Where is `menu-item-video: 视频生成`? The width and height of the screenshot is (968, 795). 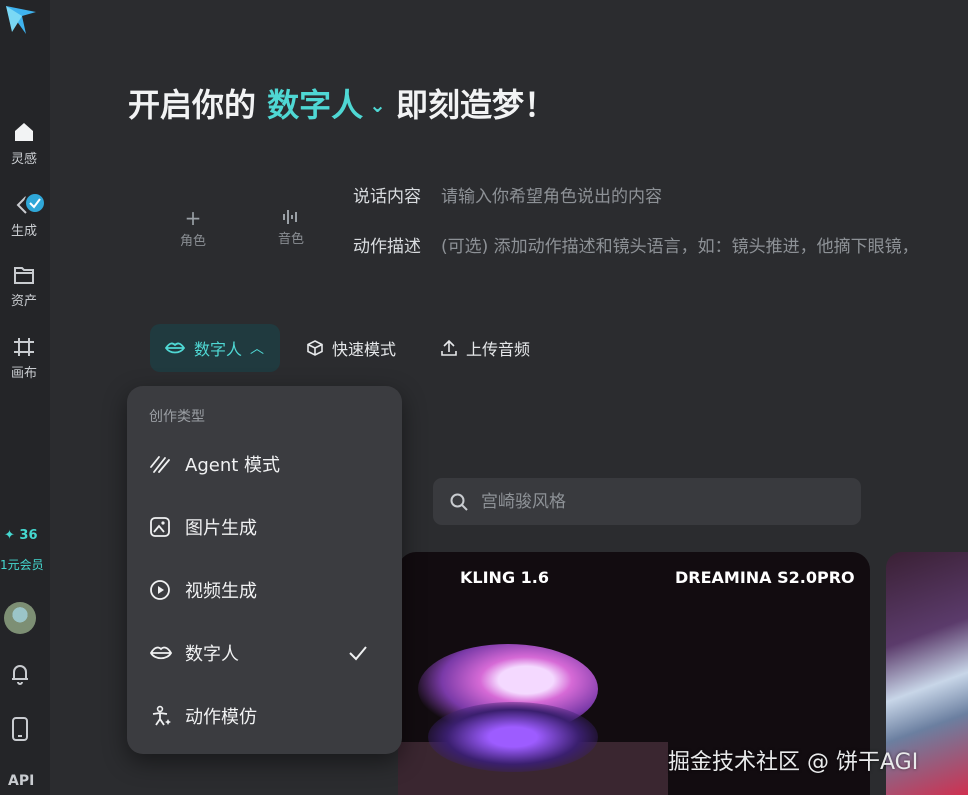
menu-item-video: 视频生成 is located at coordinates (269, 590).